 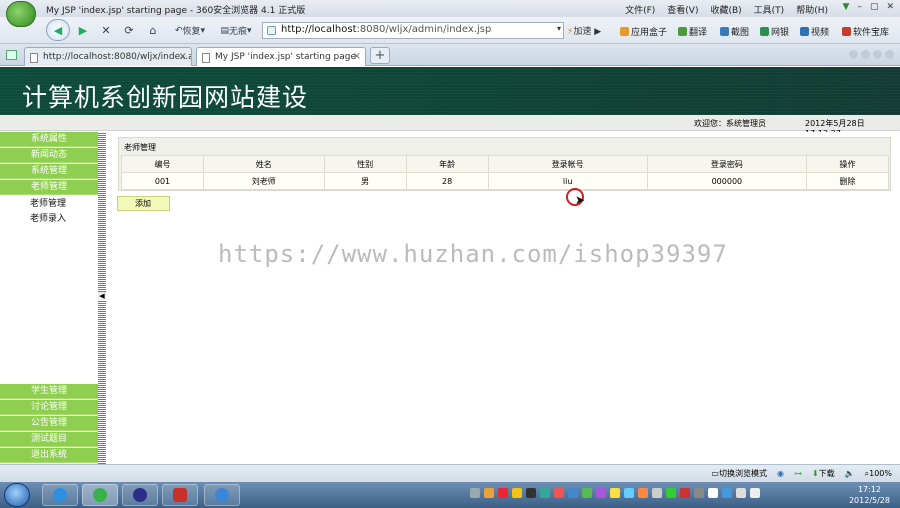 I want to click on tab-prev-icon, so click(x=853, y=54).